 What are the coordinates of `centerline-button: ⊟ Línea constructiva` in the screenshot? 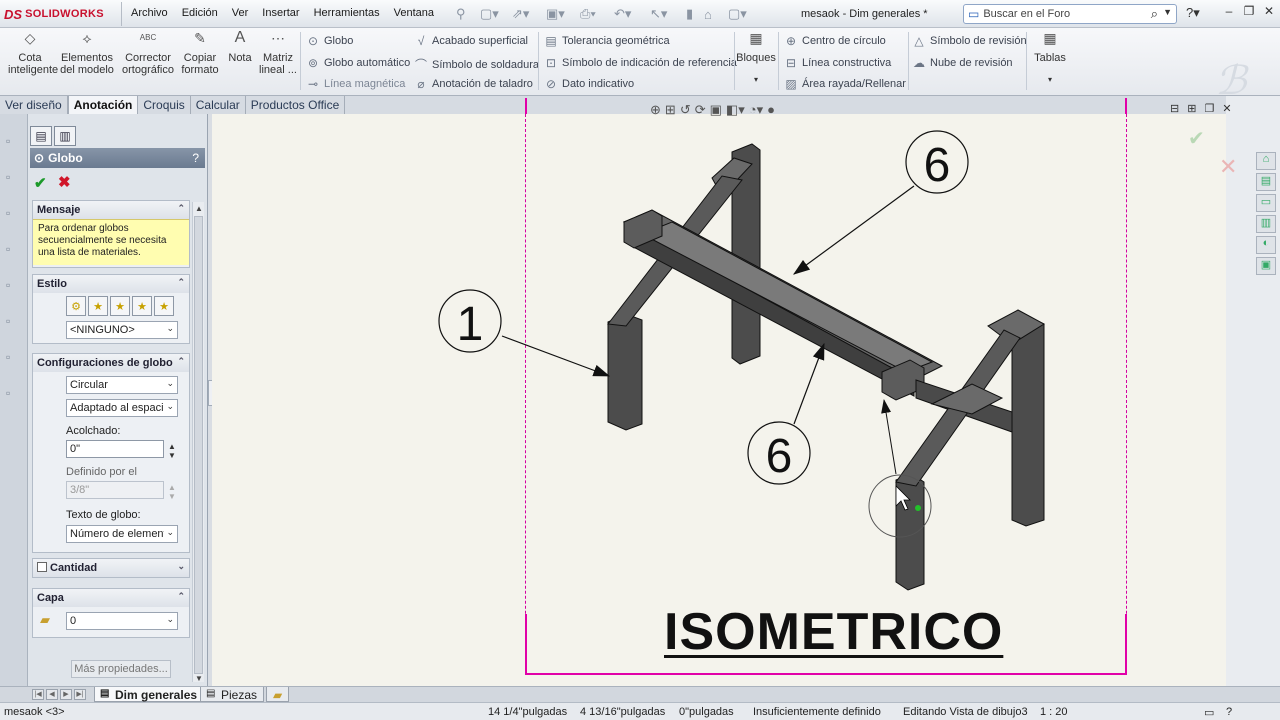 It's located at (837, 63).